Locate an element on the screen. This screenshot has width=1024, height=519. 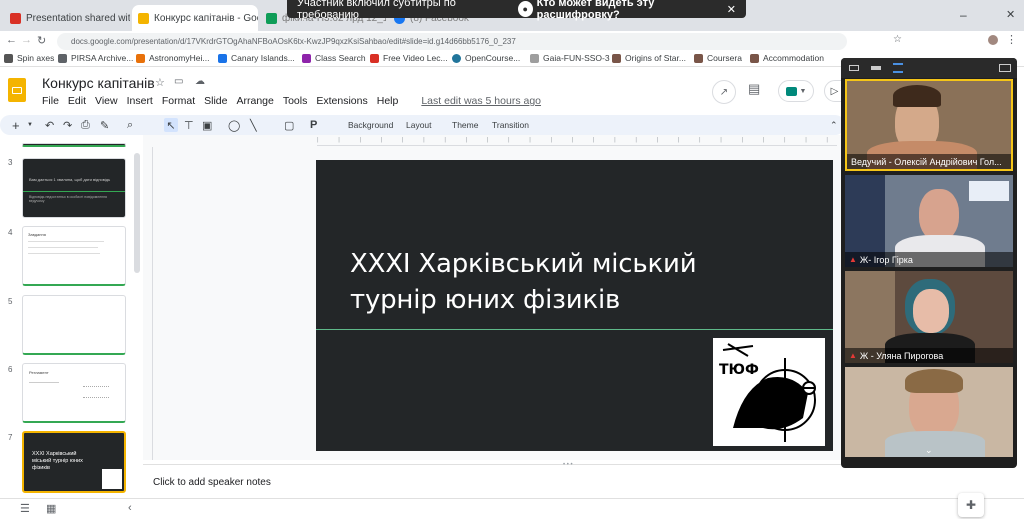
resize-handle: • • • is located at coordinates (568, 465).